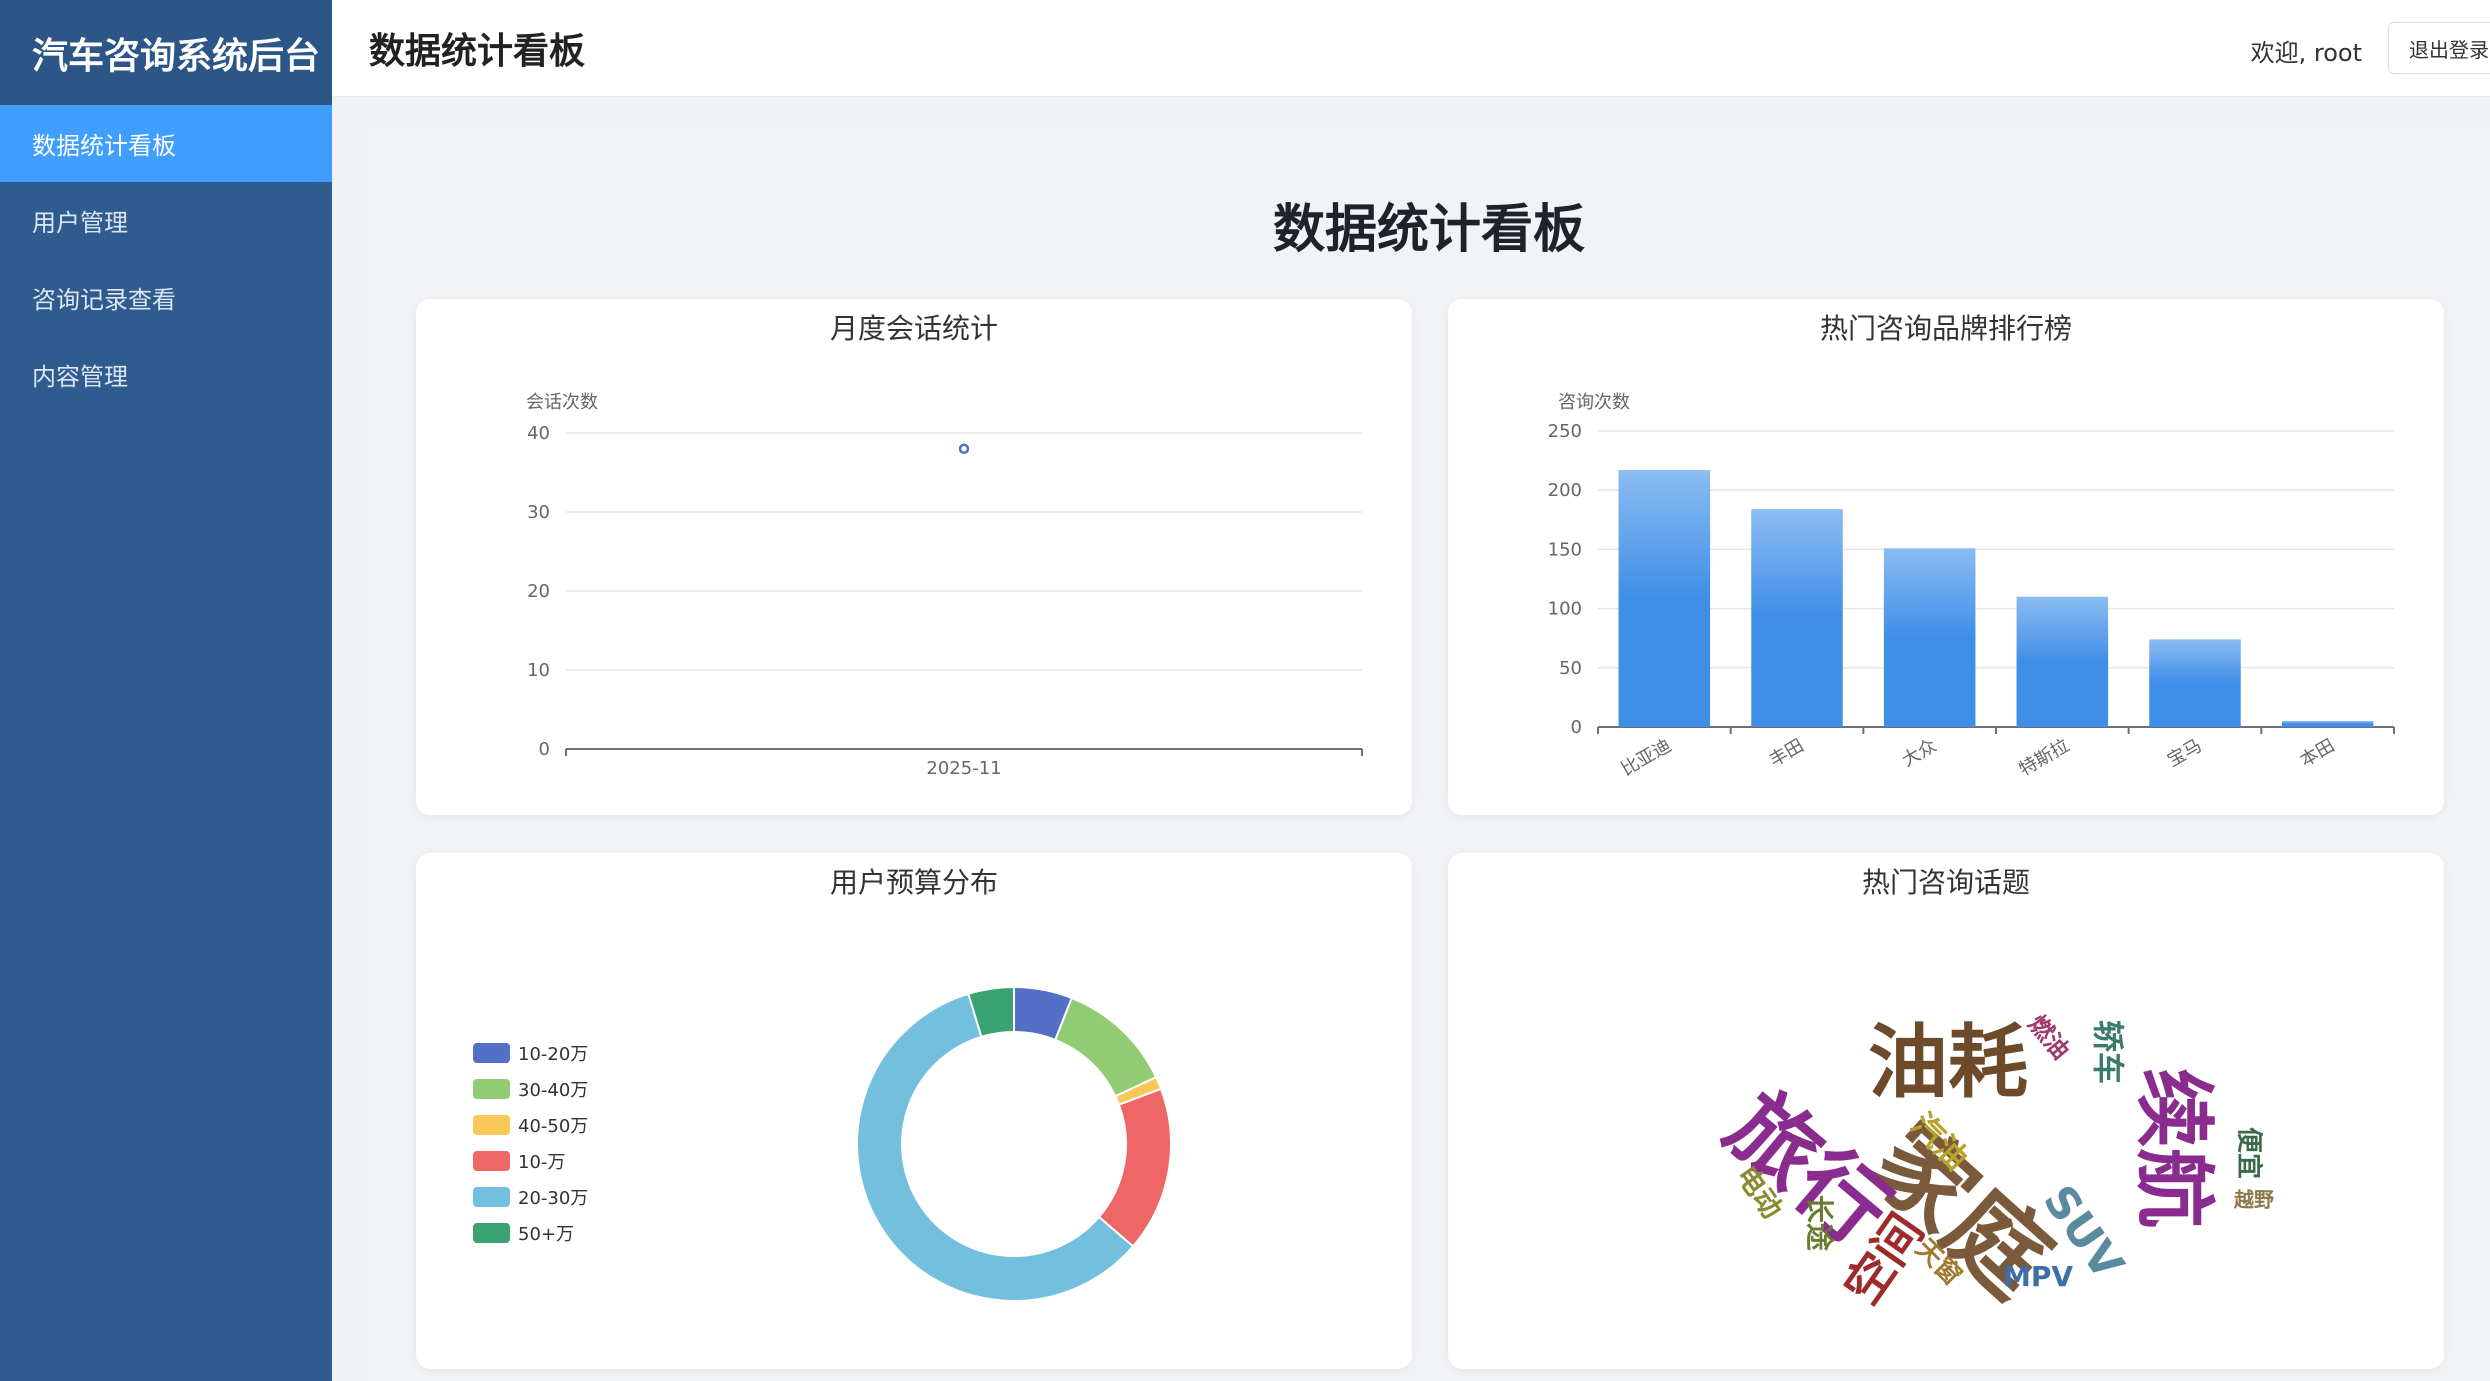 The width and height of the screenshot is (2490, 1381). What do you see at coordinates (913, 328) in the screenshot?
I see `chart-title: 月度会话统计` at bounding box center [913, 328].